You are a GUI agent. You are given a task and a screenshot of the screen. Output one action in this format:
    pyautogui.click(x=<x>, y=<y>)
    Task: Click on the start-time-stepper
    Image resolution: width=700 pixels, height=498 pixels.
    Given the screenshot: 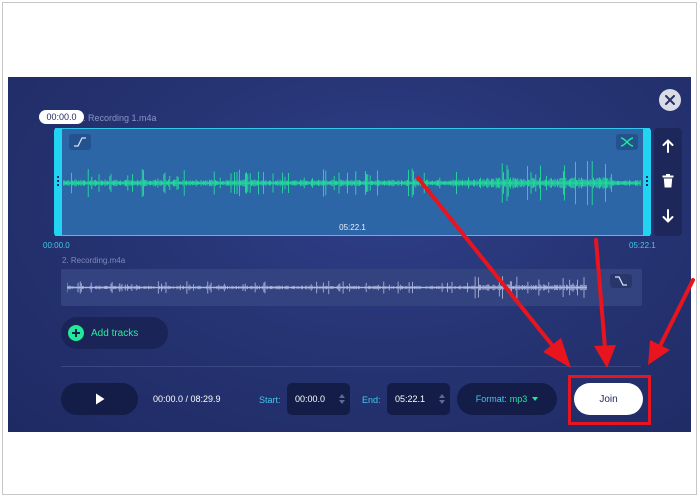 What is the action you would take?
    pyautogui.click(x=342, y=399)
    